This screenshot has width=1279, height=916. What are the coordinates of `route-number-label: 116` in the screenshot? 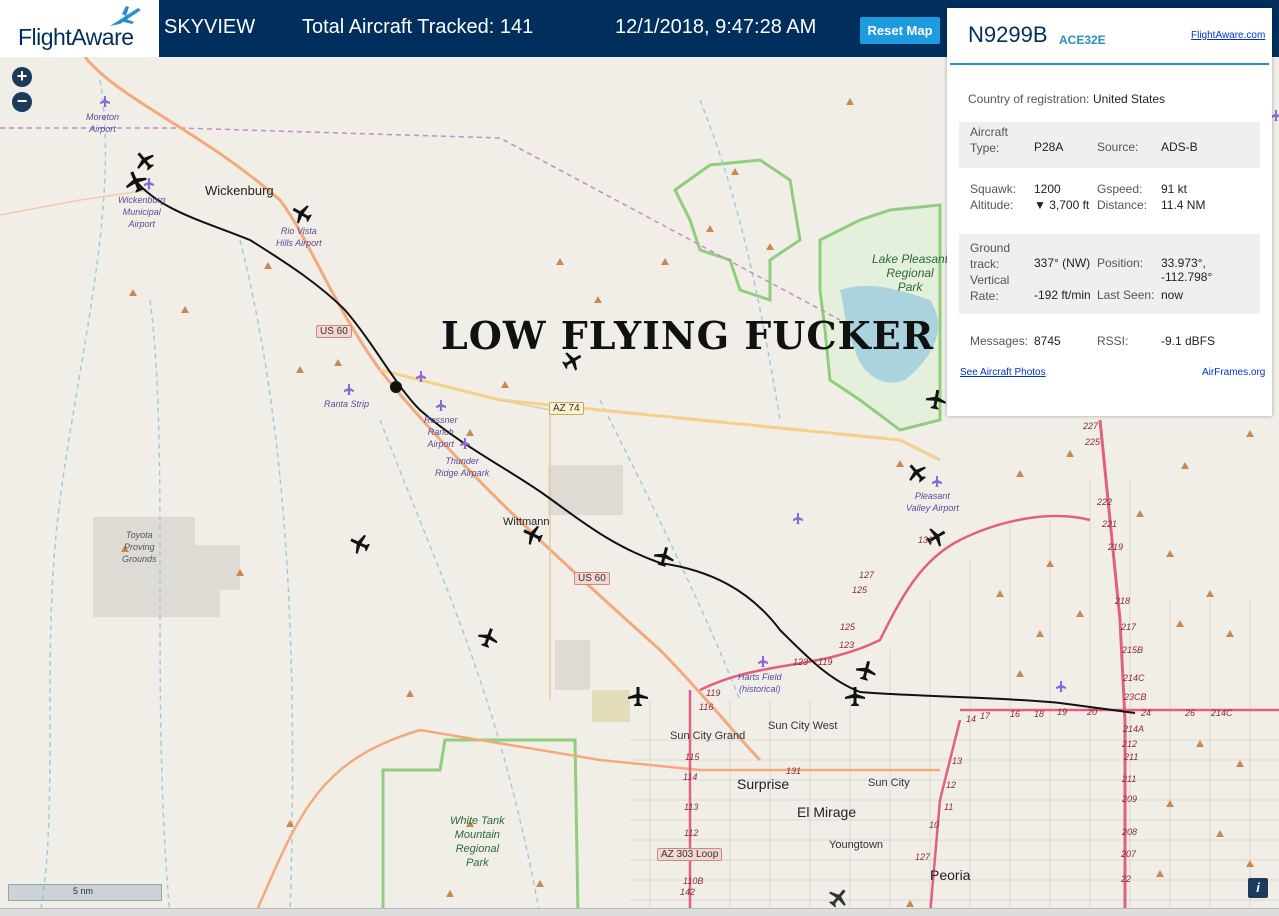 It's located at (706, 707).